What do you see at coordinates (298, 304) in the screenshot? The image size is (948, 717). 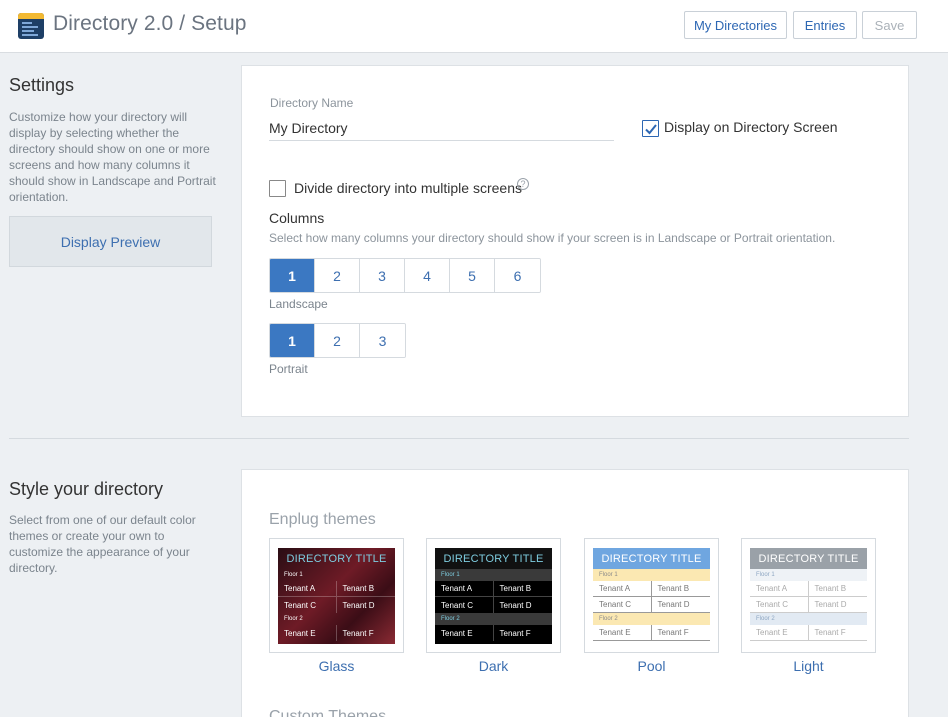 I see `landscape-label: Landscape` at bounding box center [298, 304].